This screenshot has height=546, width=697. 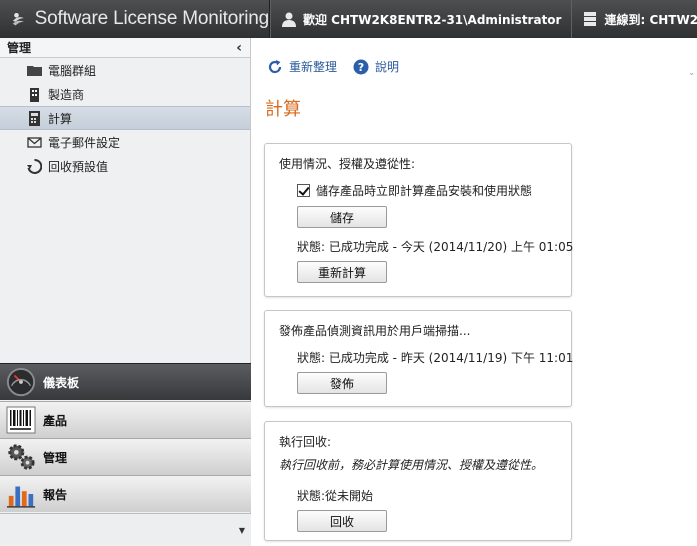 What do you see at coordinates (66, 94) in the screenshot?
I see `sidebar-item-label: 製造商` at bounding box center [66, 94].